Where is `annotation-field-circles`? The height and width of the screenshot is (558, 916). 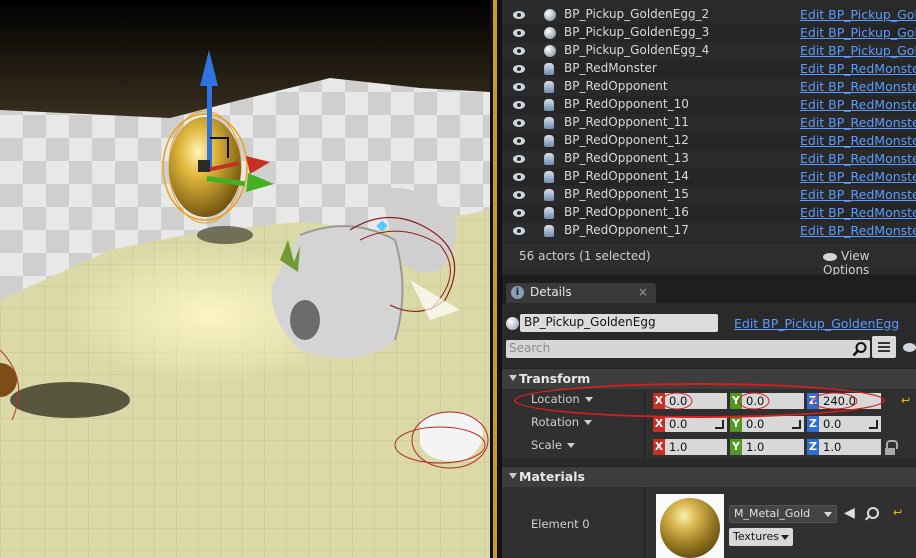
annotation-field-circles is located at coordinates (759, 401).